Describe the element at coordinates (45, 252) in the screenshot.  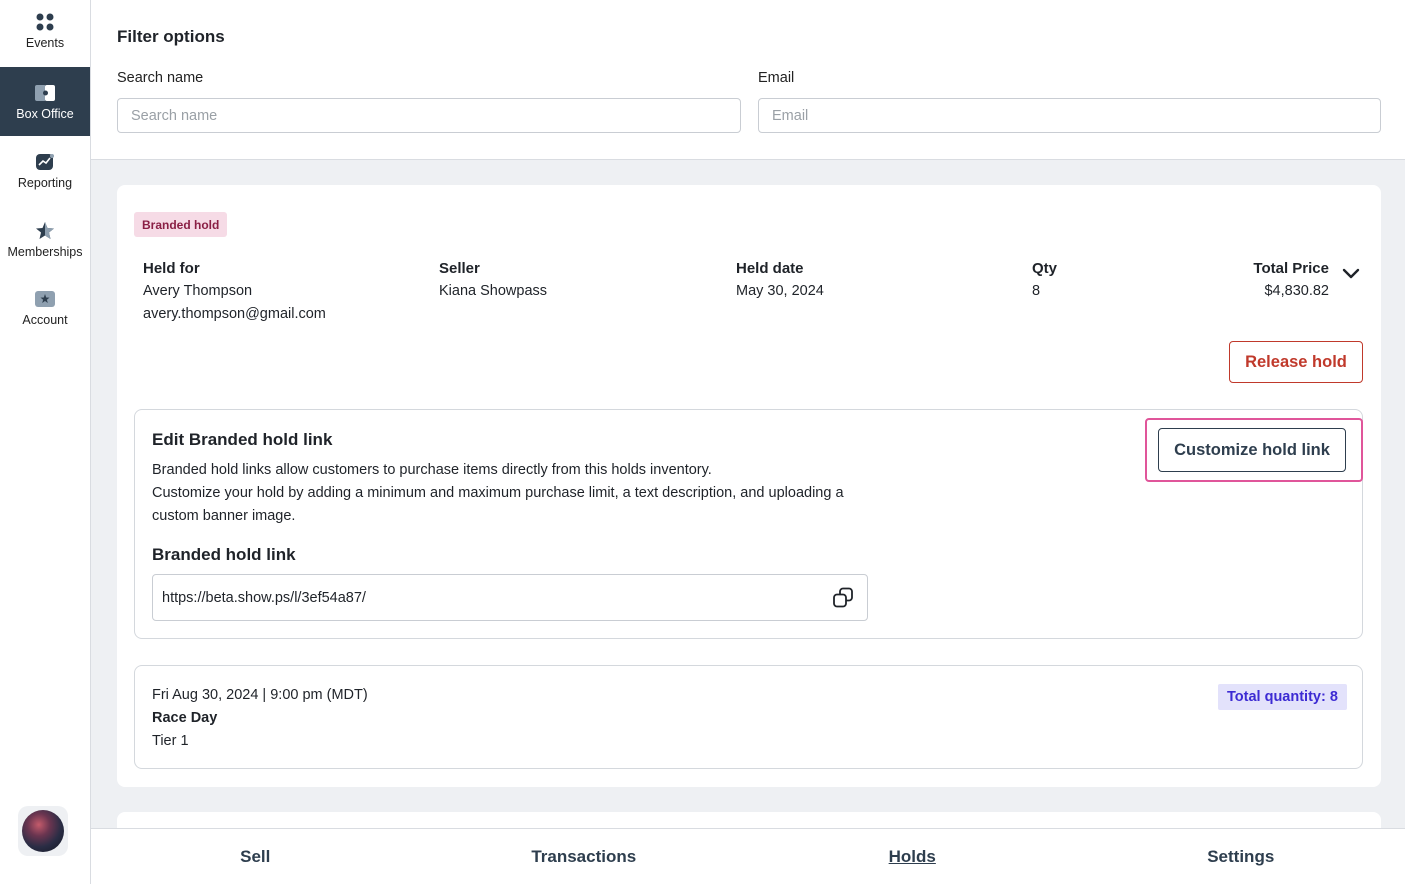
I see `sidebar-item-label: Memberships` at that location.